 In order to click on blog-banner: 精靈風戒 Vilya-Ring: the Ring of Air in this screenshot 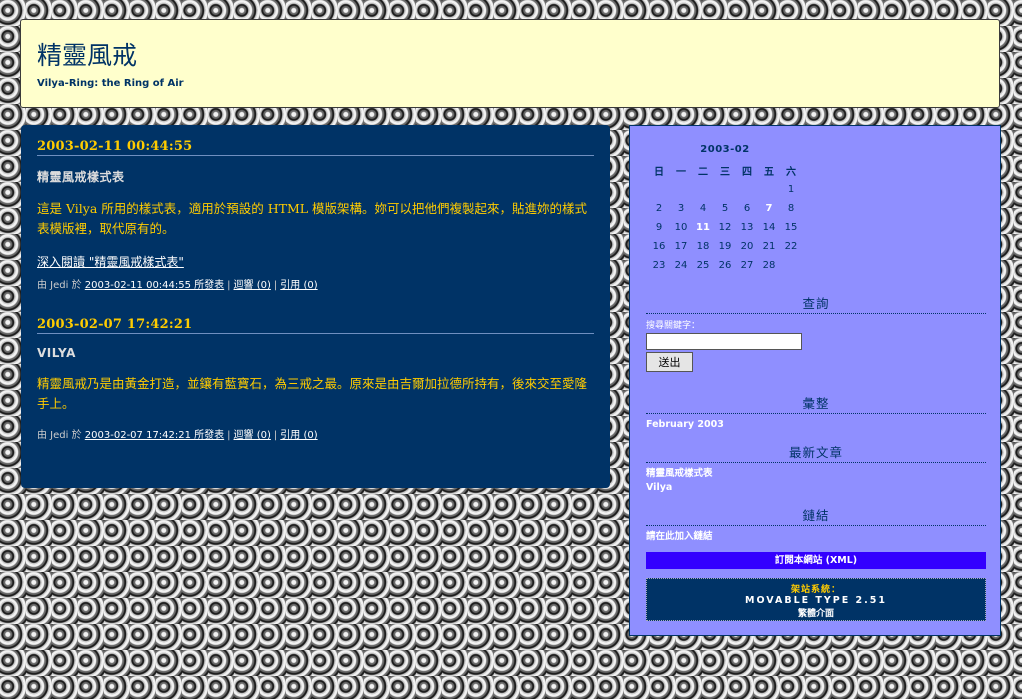, I will do `click(510, 63)`.